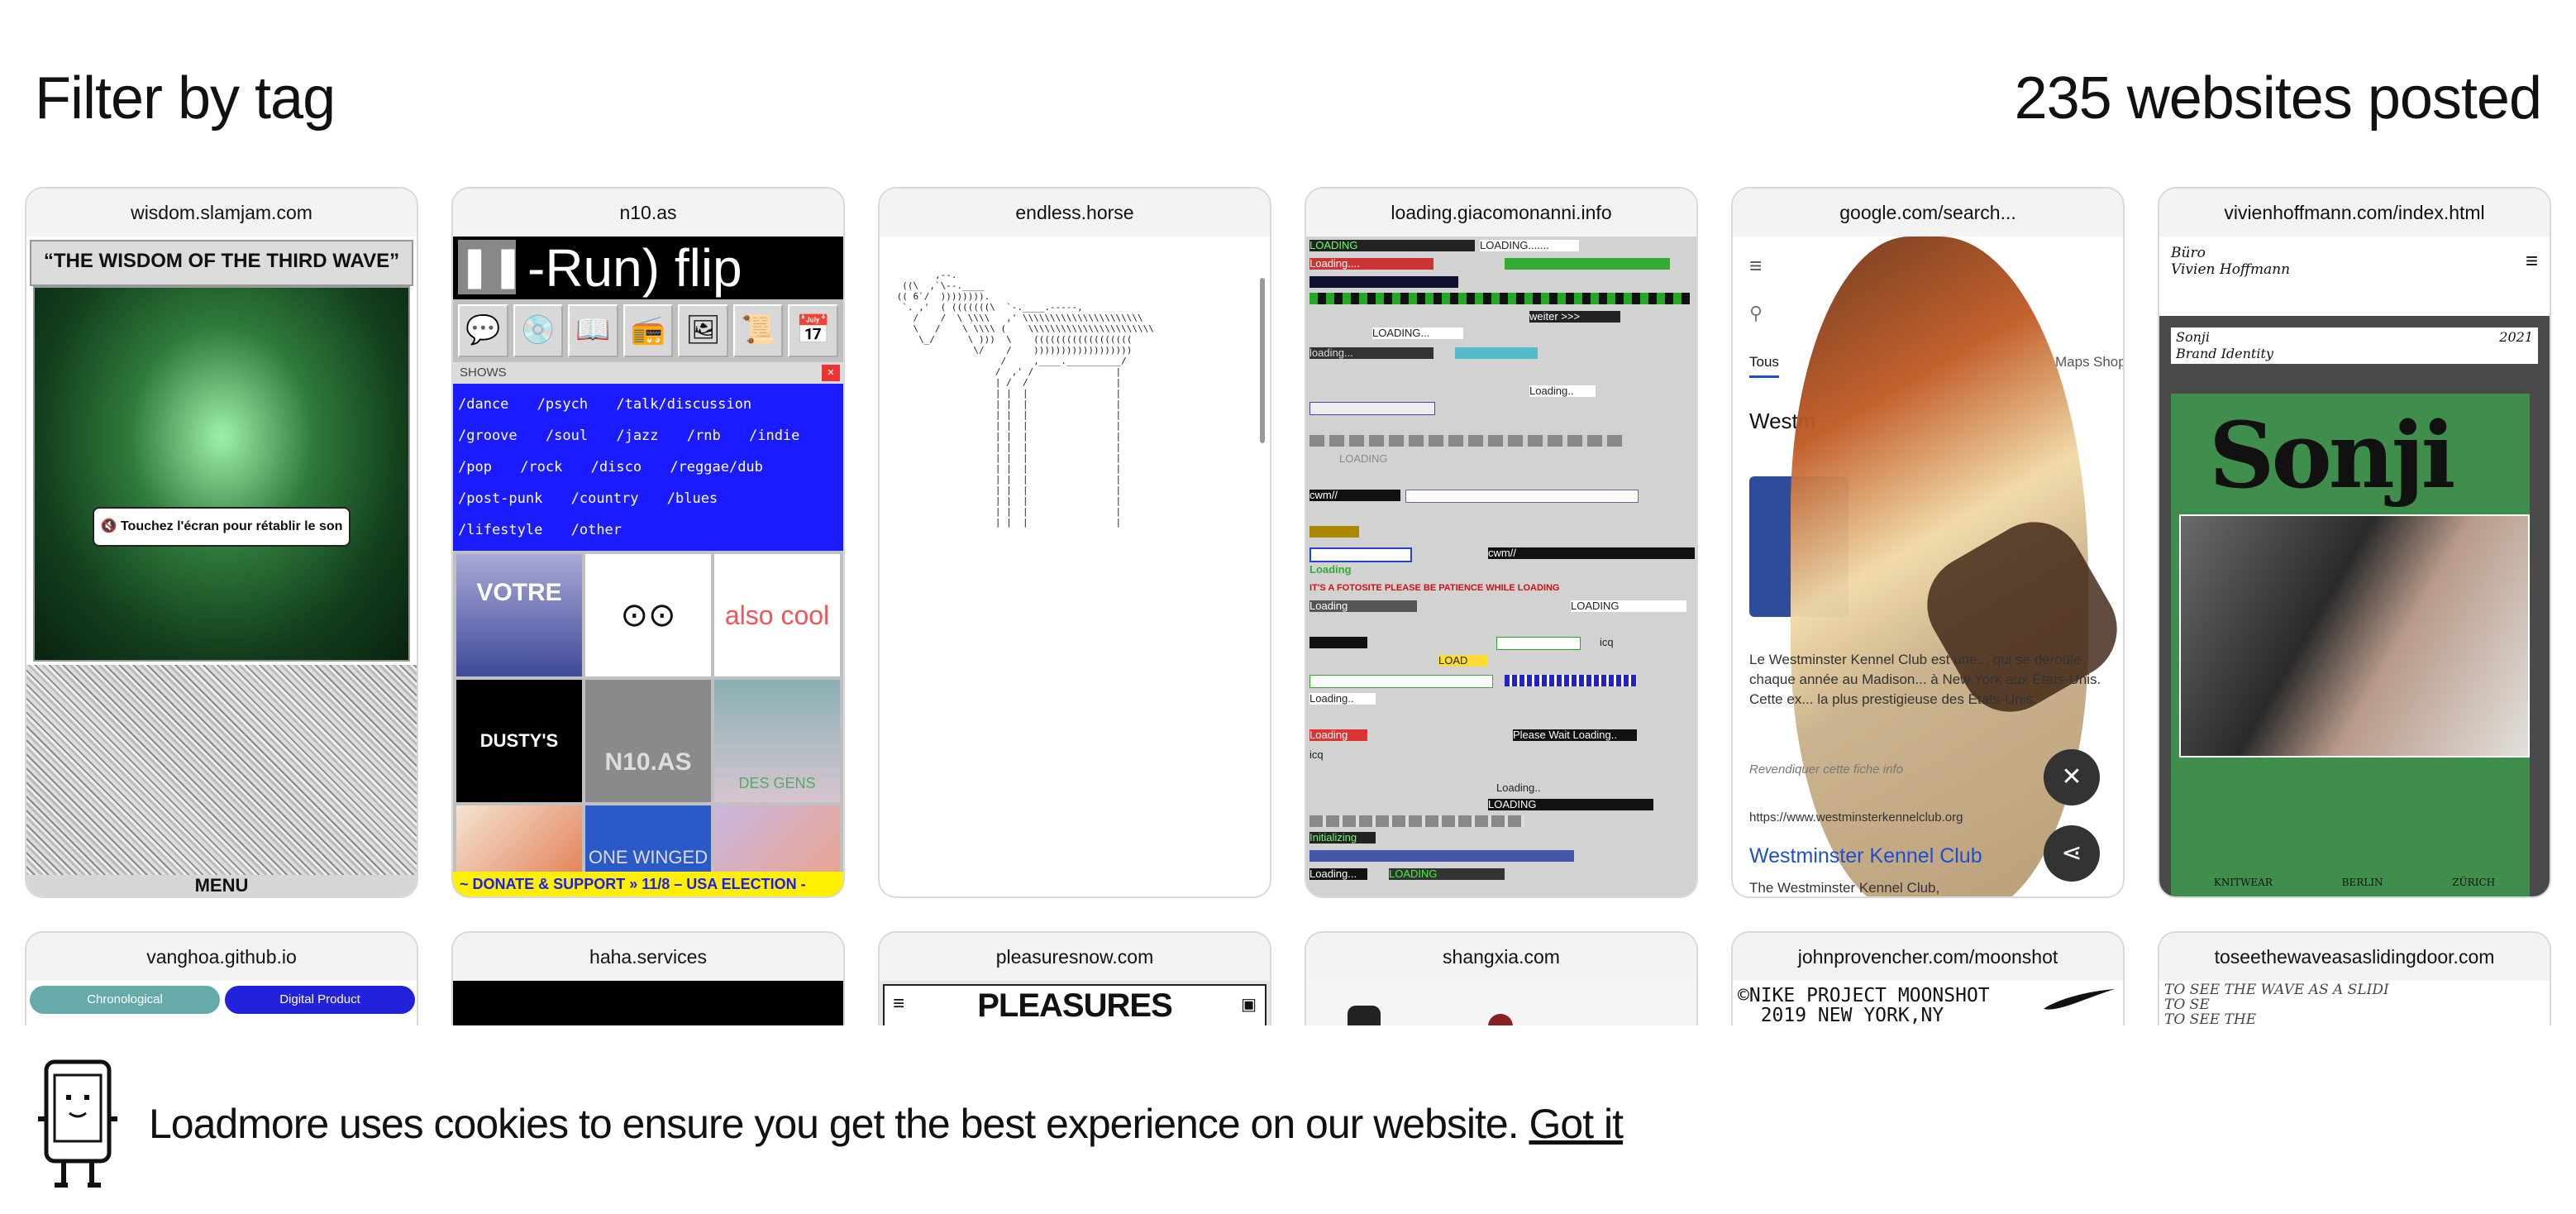  What do you see at coordinates (2079, 999) in the screenshot?
I see `nike-swoosh-icon` at bounding box center [2079, 999].